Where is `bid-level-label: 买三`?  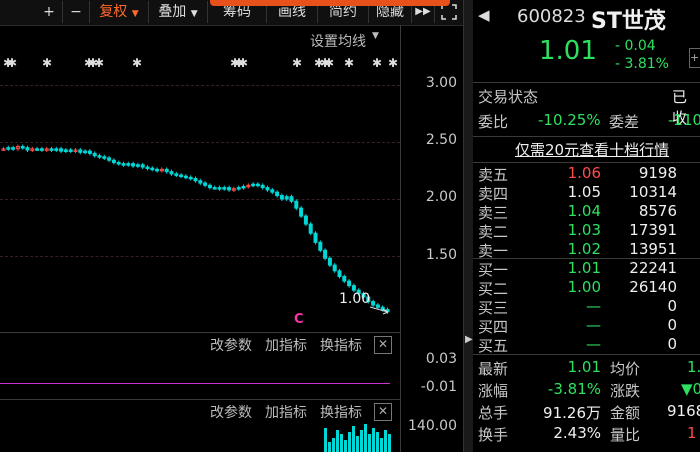 bid-level-label: 买三 is located at coordinates (493, 308).